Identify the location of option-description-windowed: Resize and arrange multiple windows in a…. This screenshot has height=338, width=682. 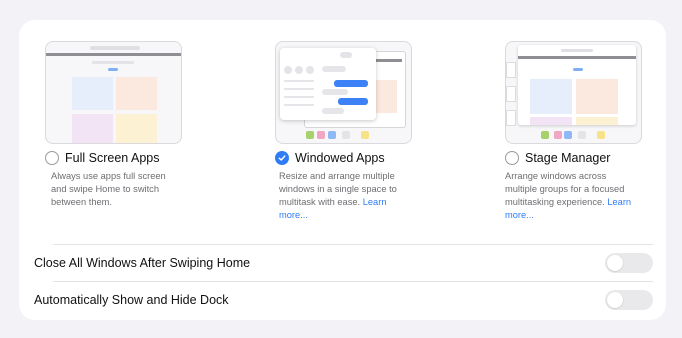
(345, 196).